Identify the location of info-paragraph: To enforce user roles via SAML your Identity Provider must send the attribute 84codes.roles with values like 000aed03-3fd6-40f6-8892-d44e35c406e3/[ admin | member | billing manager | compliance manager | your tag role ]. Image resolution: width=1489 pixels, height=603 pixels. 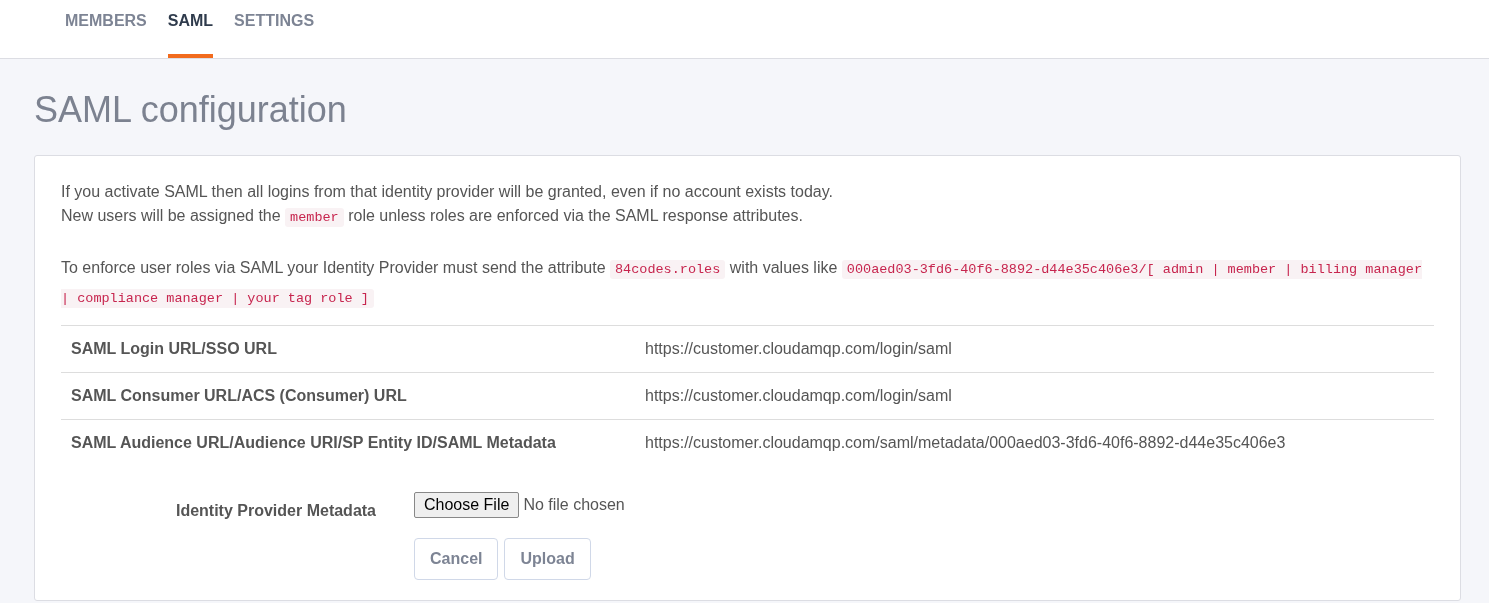
(742, 284).